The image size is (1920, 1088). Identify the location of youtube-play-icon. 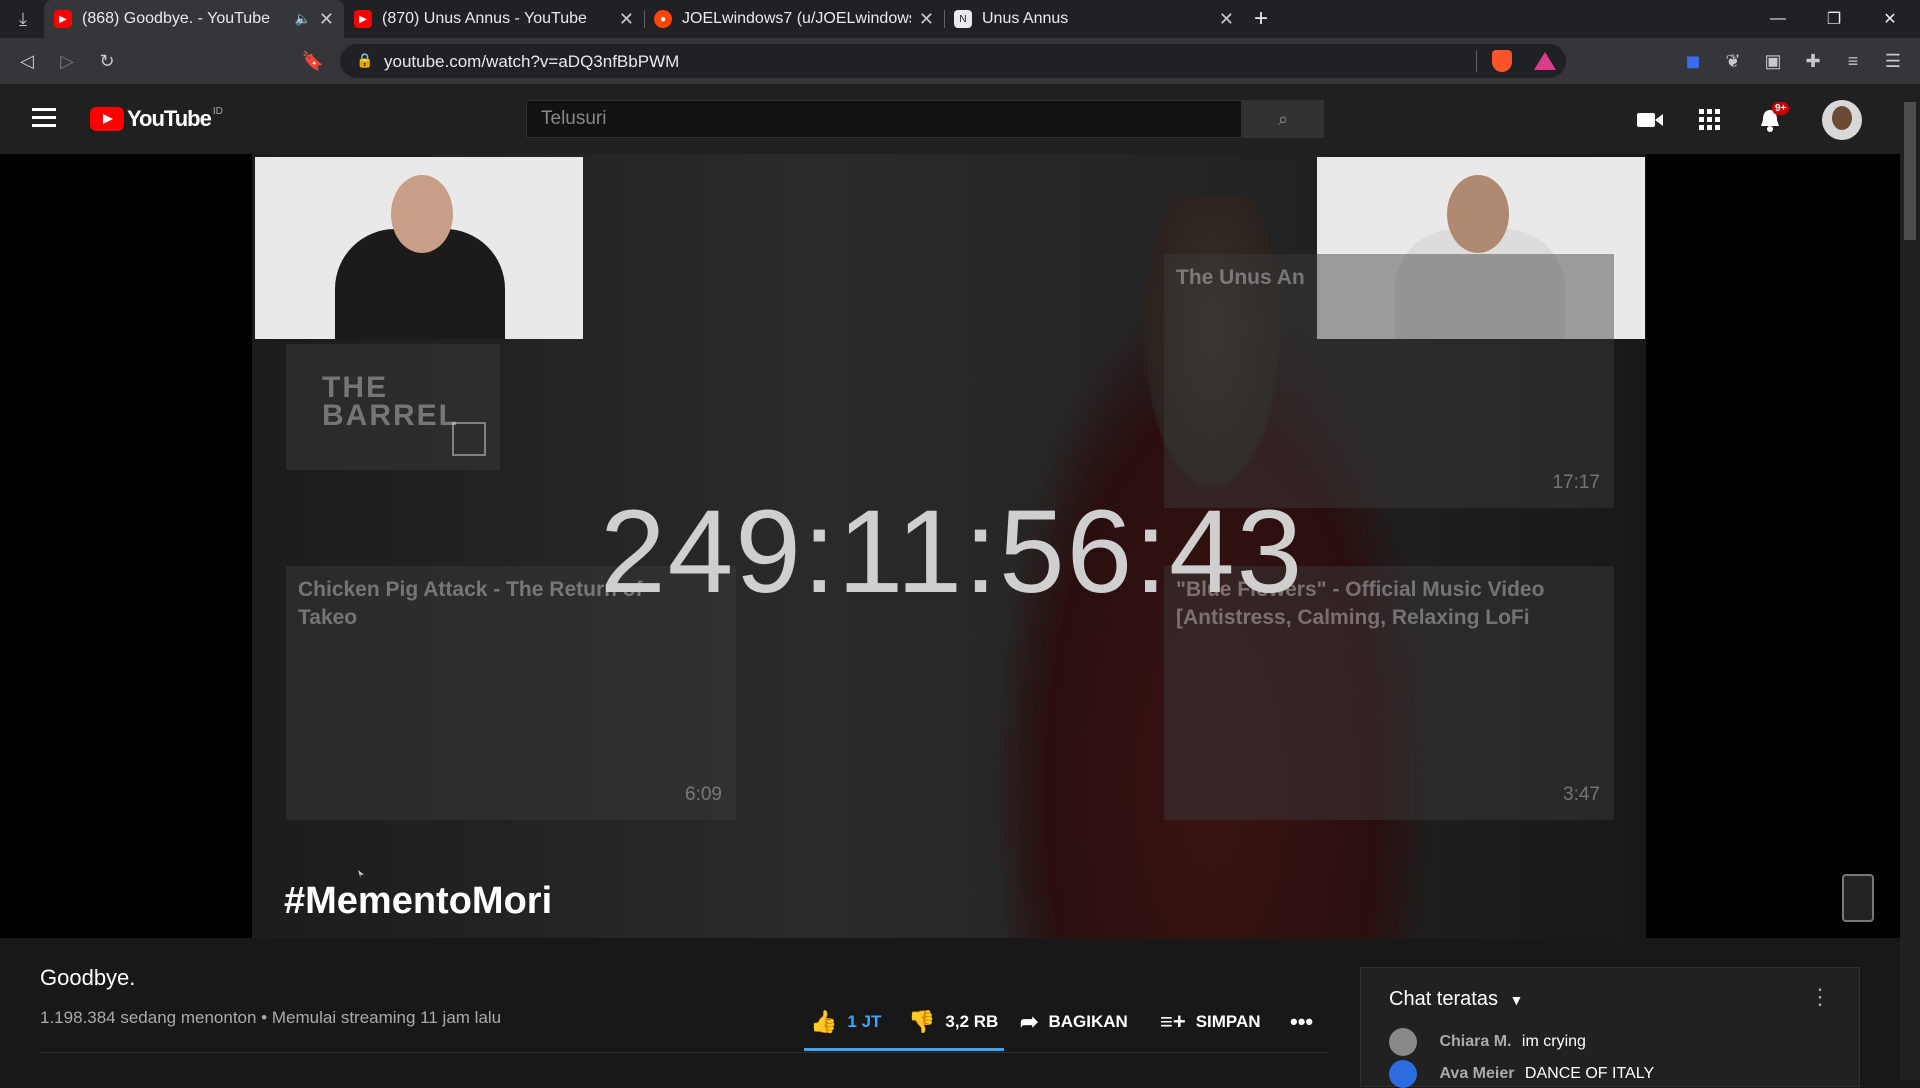
(107, 119).